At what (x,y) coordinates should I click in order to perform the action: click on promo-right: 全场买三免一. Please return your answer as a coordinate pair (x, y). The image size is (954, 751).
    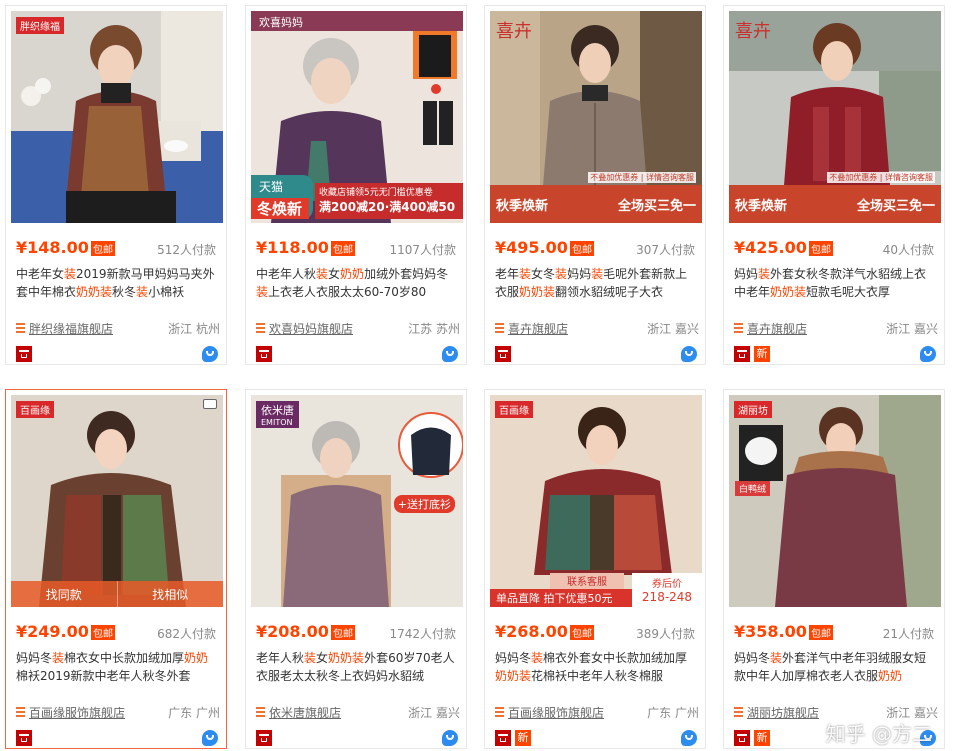
    Looking at the image, I should click on (656, 206).